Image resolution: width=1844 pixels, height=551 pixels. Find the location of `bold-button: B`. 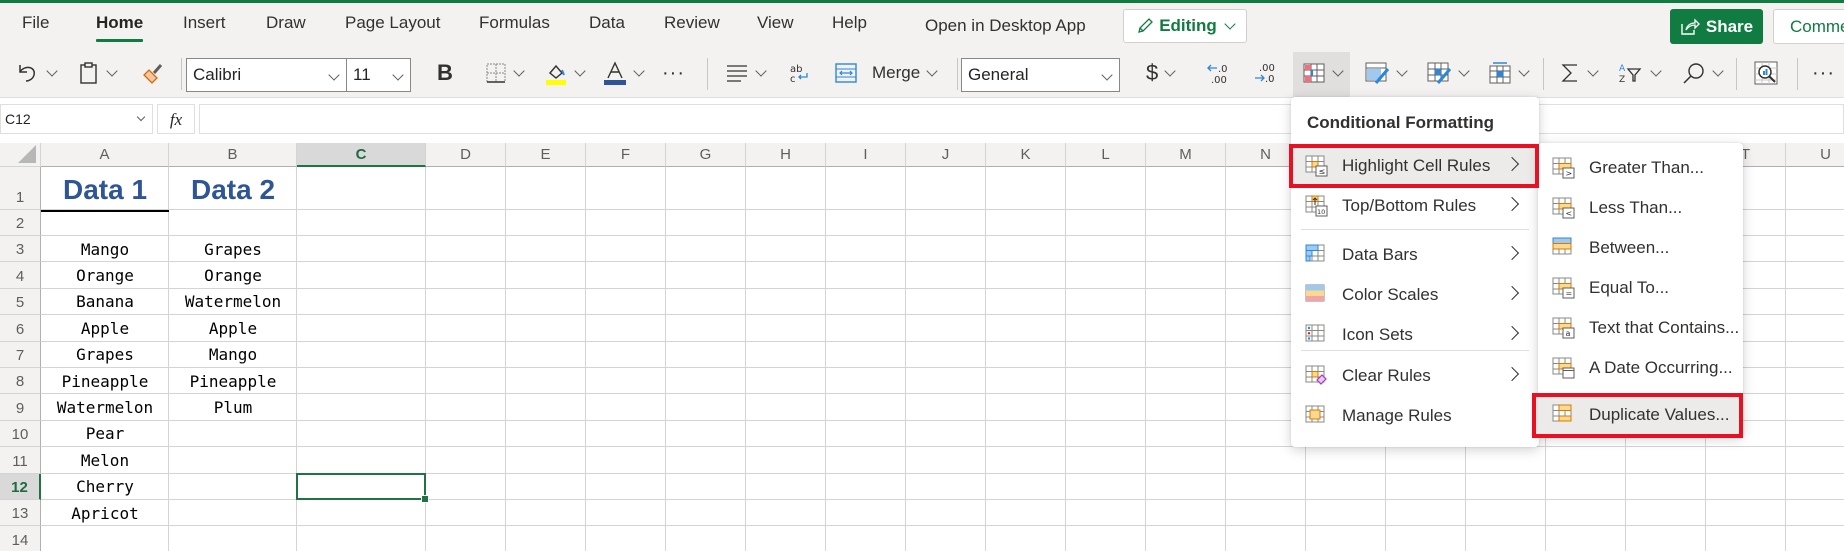

bold-button: B is located at coordinates (445, 73).